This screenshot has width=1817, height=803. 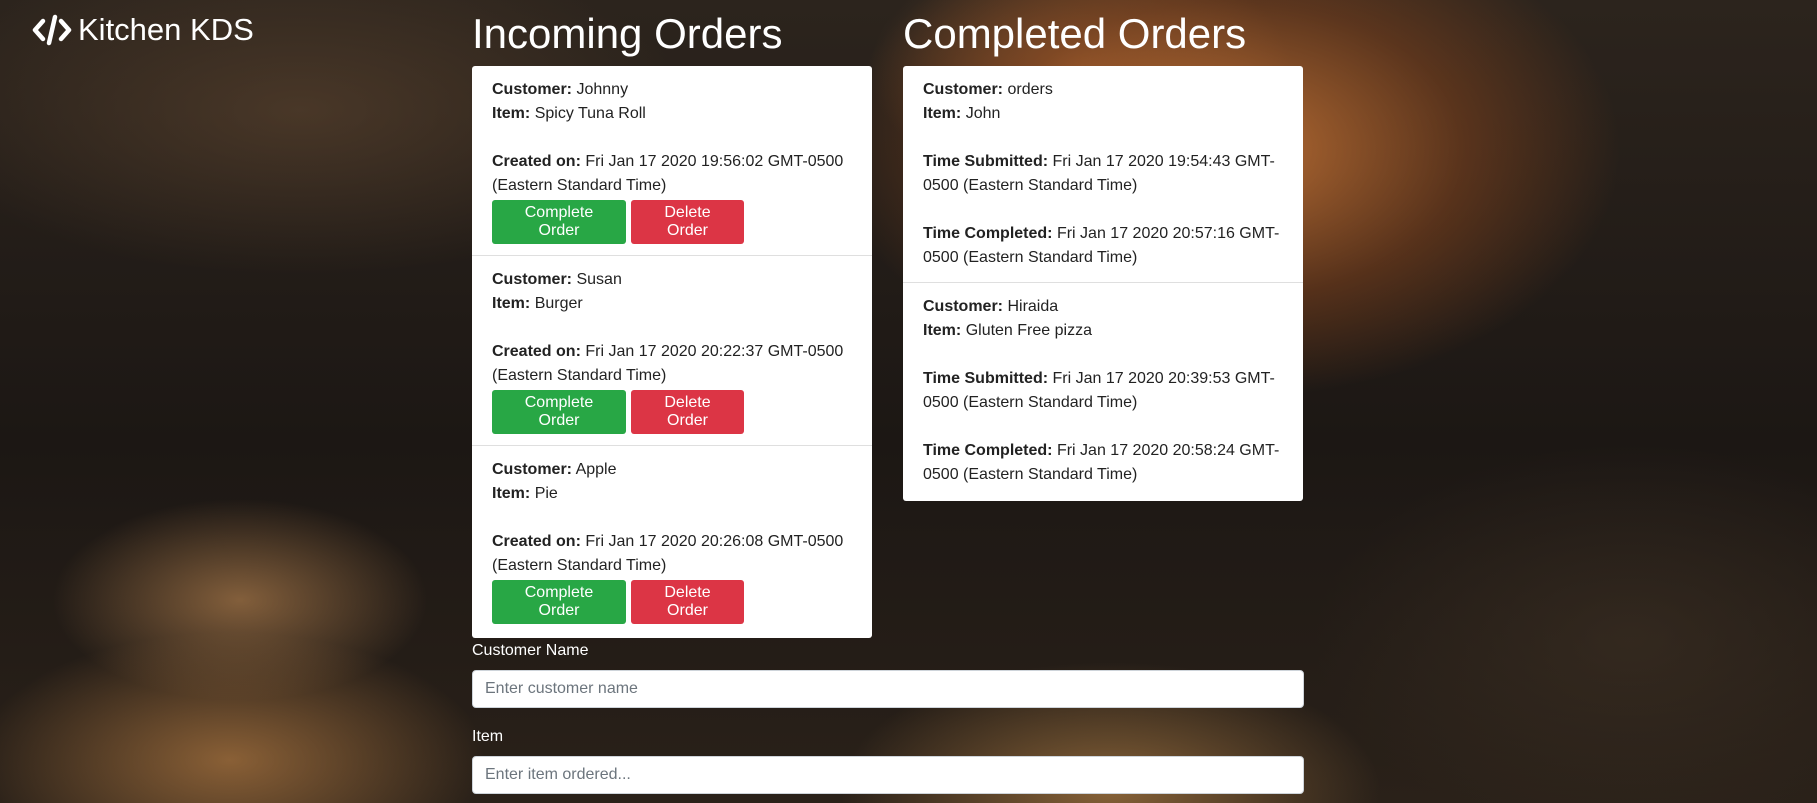 What do you see at coordinates (488, 736) in the screenshot?
I see `item-label: Item` at bounding box center [488, 736].